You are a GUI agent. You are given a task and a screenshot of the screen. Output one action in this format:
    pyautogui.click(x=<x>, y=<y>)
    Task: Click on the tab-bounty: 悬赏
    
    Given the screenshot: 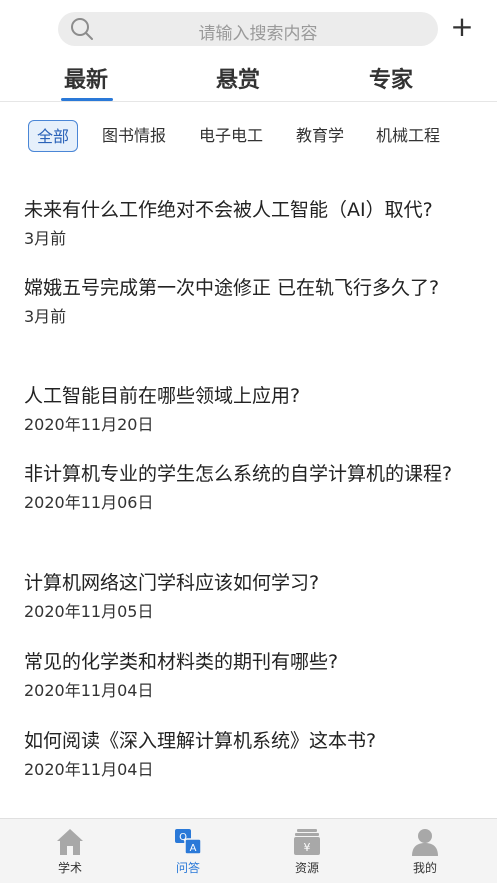 What is the action you would take?
    pyautogui.click(x=238, y=78)
    